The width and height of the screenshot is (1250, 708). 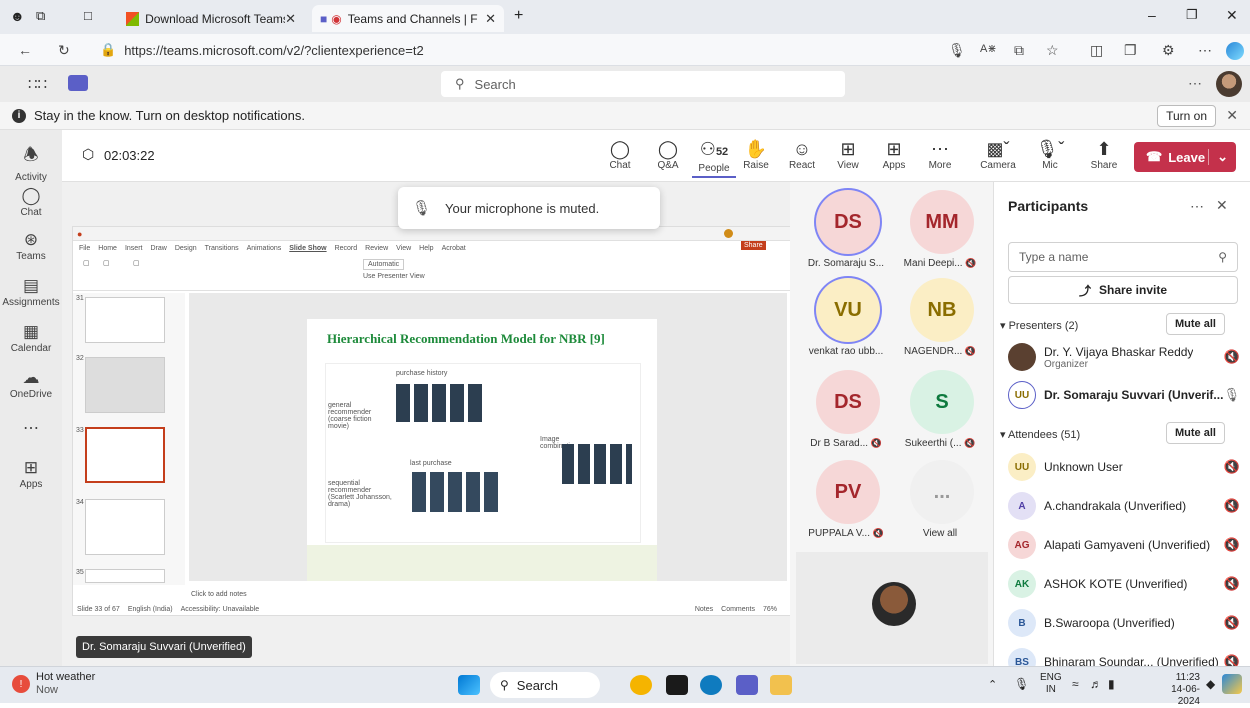 What do you see at coordinates (714, 158) in the screenshot?
I see `people-button: ⚇52 People` at bounding box center [714, 158].